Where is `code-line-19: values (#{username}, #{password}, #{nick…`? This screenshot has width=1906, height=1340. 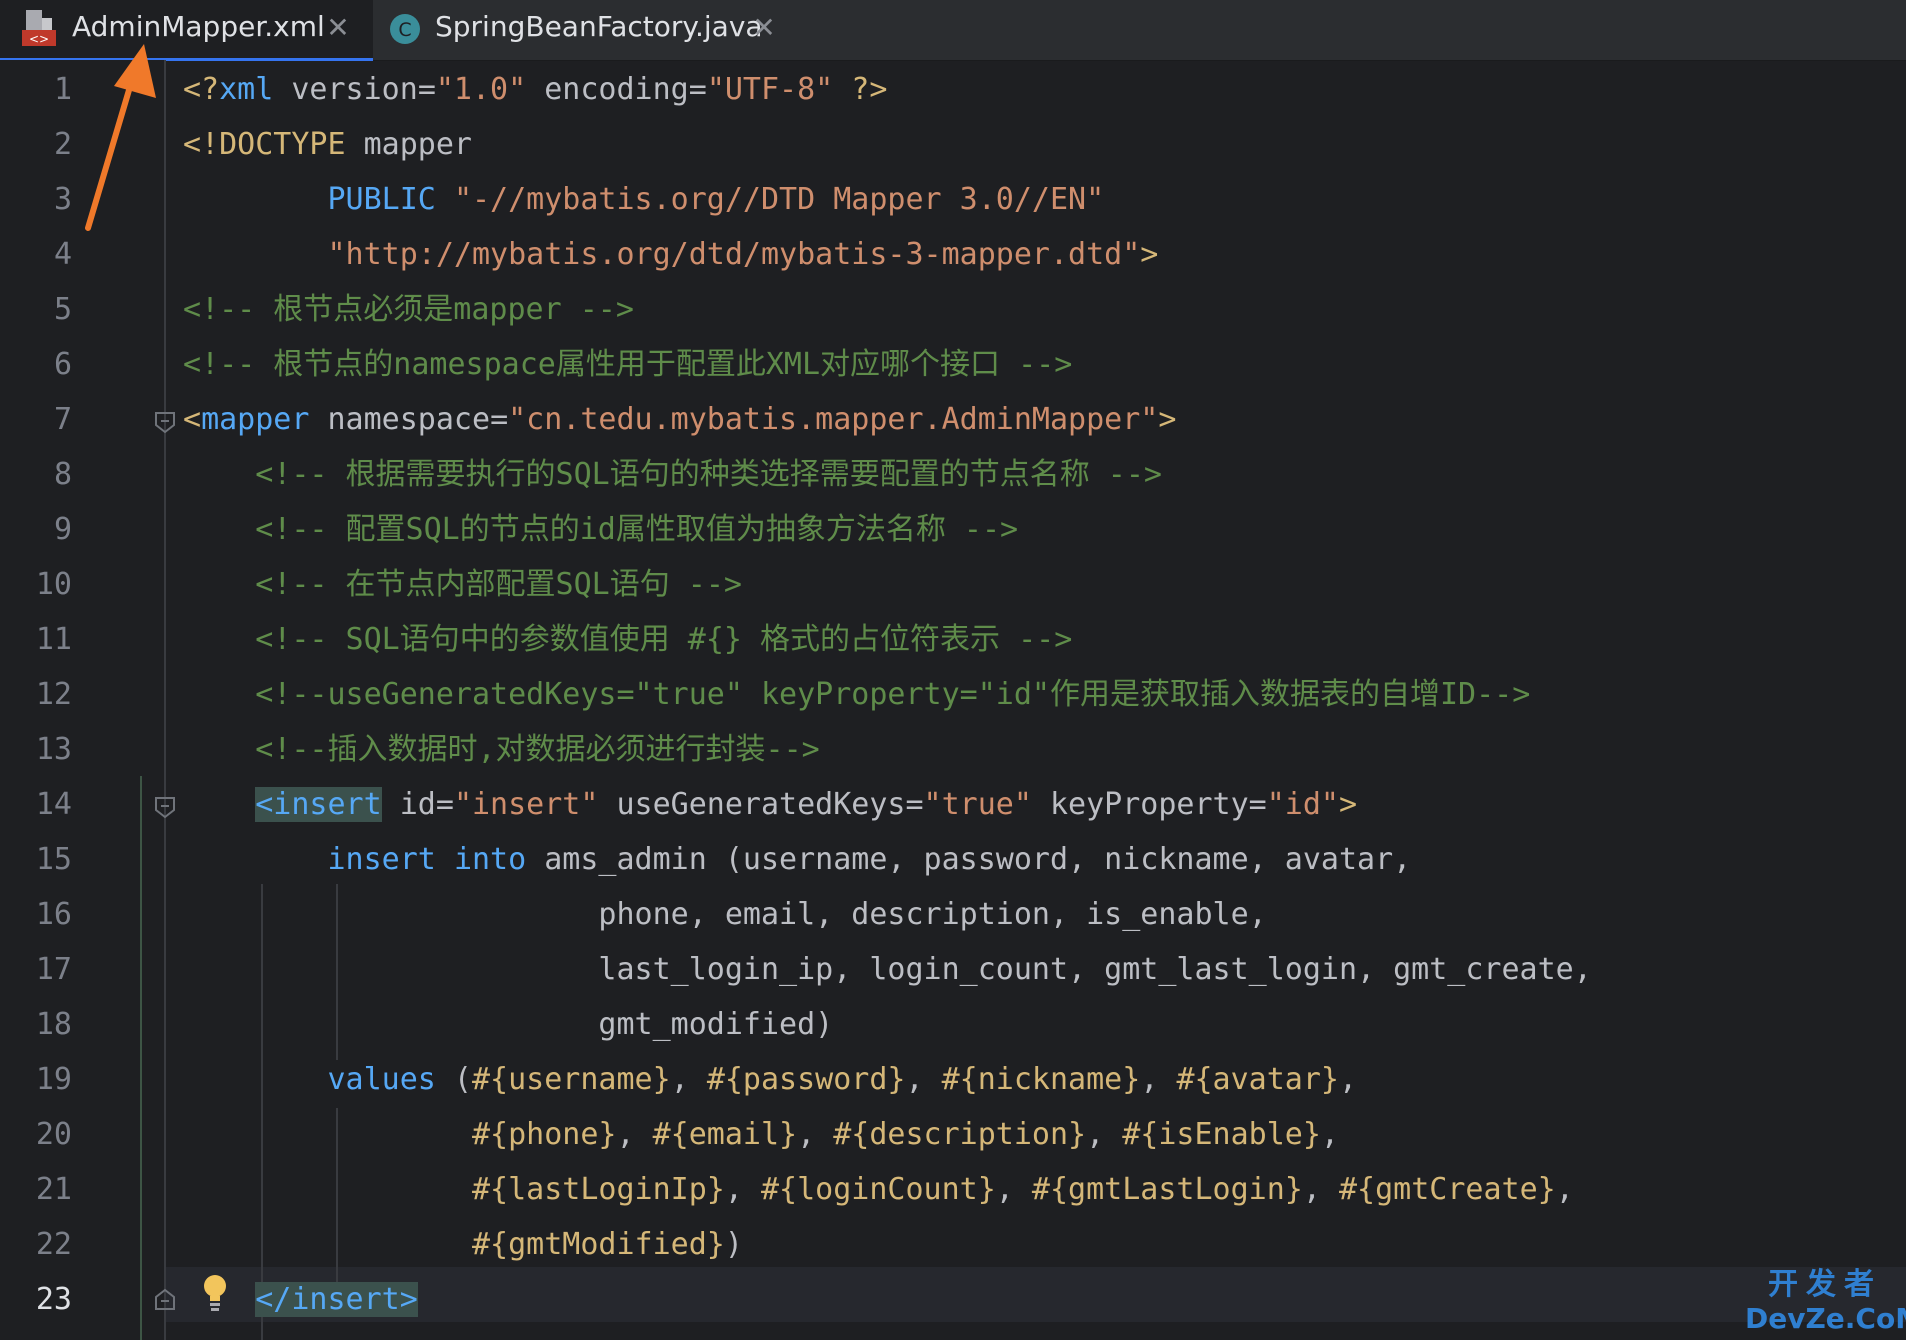 code-line-19: values (#{username}, #{password}, #{nick… is located at coordinates (842, 1079).